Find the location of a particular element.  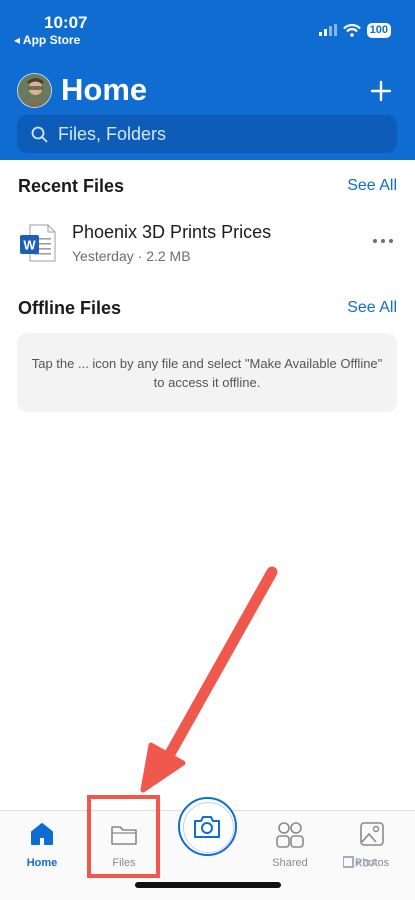

tab-home: Home is located at coordinates (42, 844).